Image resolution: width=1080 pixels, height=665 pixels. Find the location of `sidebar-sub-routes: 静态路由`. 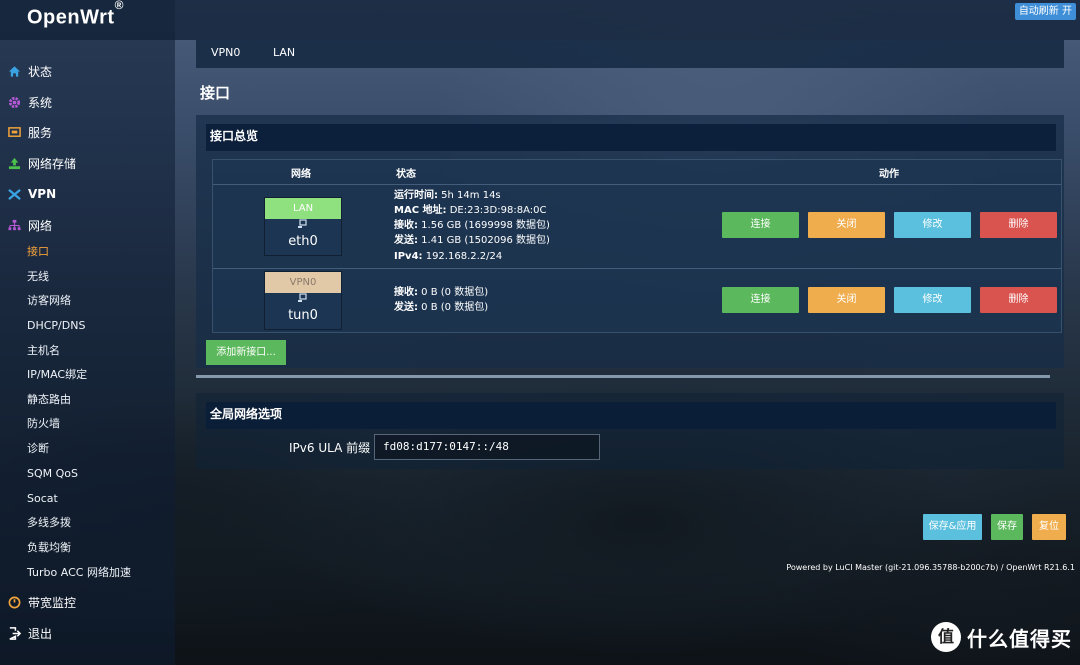

sidebar-sub-routes: 静态路由 is located at coordinates (49, 400).